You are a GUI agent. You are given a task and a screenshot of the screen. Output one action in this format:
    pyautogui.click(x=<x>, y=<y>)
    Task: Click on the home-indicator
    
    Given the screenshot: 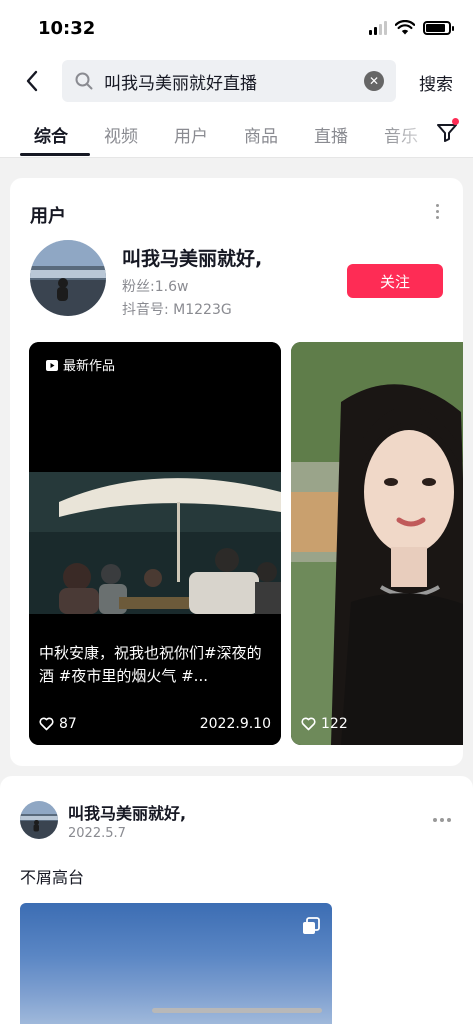 What is the action you would take?
    pyautogui.click(x=237, y=1010)
    